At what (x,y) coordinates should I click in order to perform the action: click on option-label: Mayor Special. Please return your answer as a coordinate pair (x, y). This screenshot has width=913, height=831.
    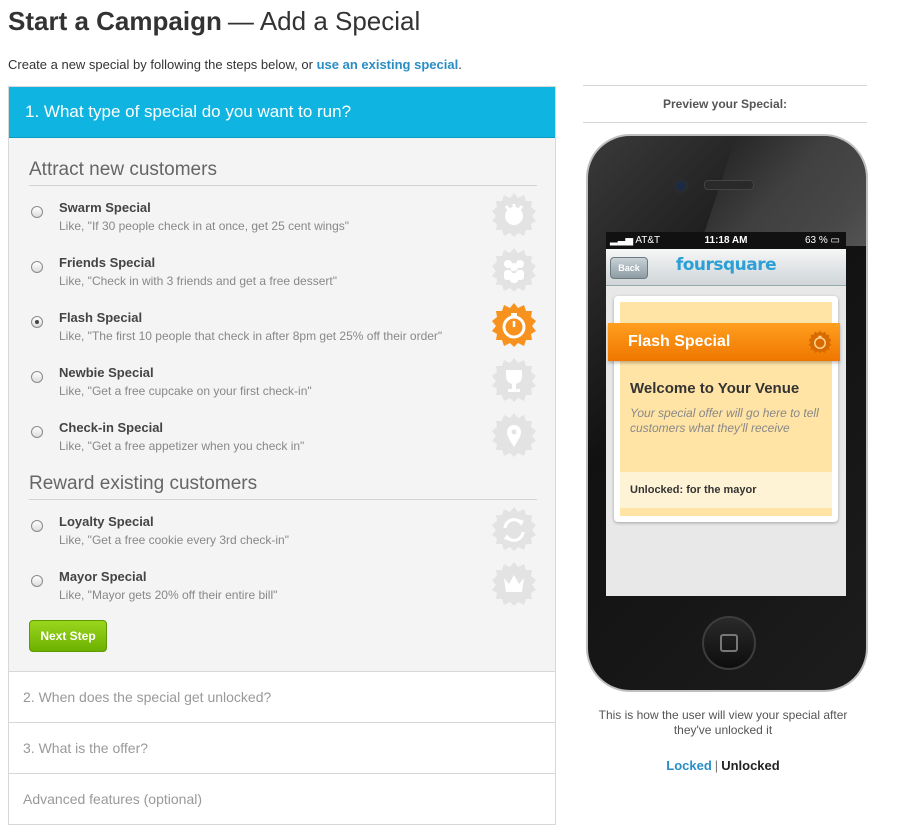
    Looking at the image, I should click on (103, 576).